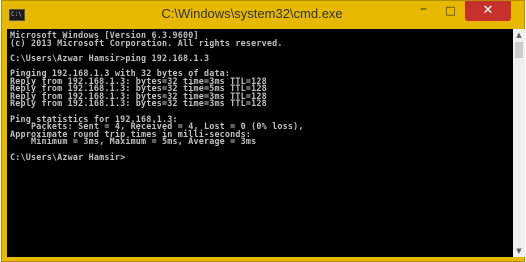 The image size is (526, 262). I want to click on close-button: ✕, so click(488, 11).